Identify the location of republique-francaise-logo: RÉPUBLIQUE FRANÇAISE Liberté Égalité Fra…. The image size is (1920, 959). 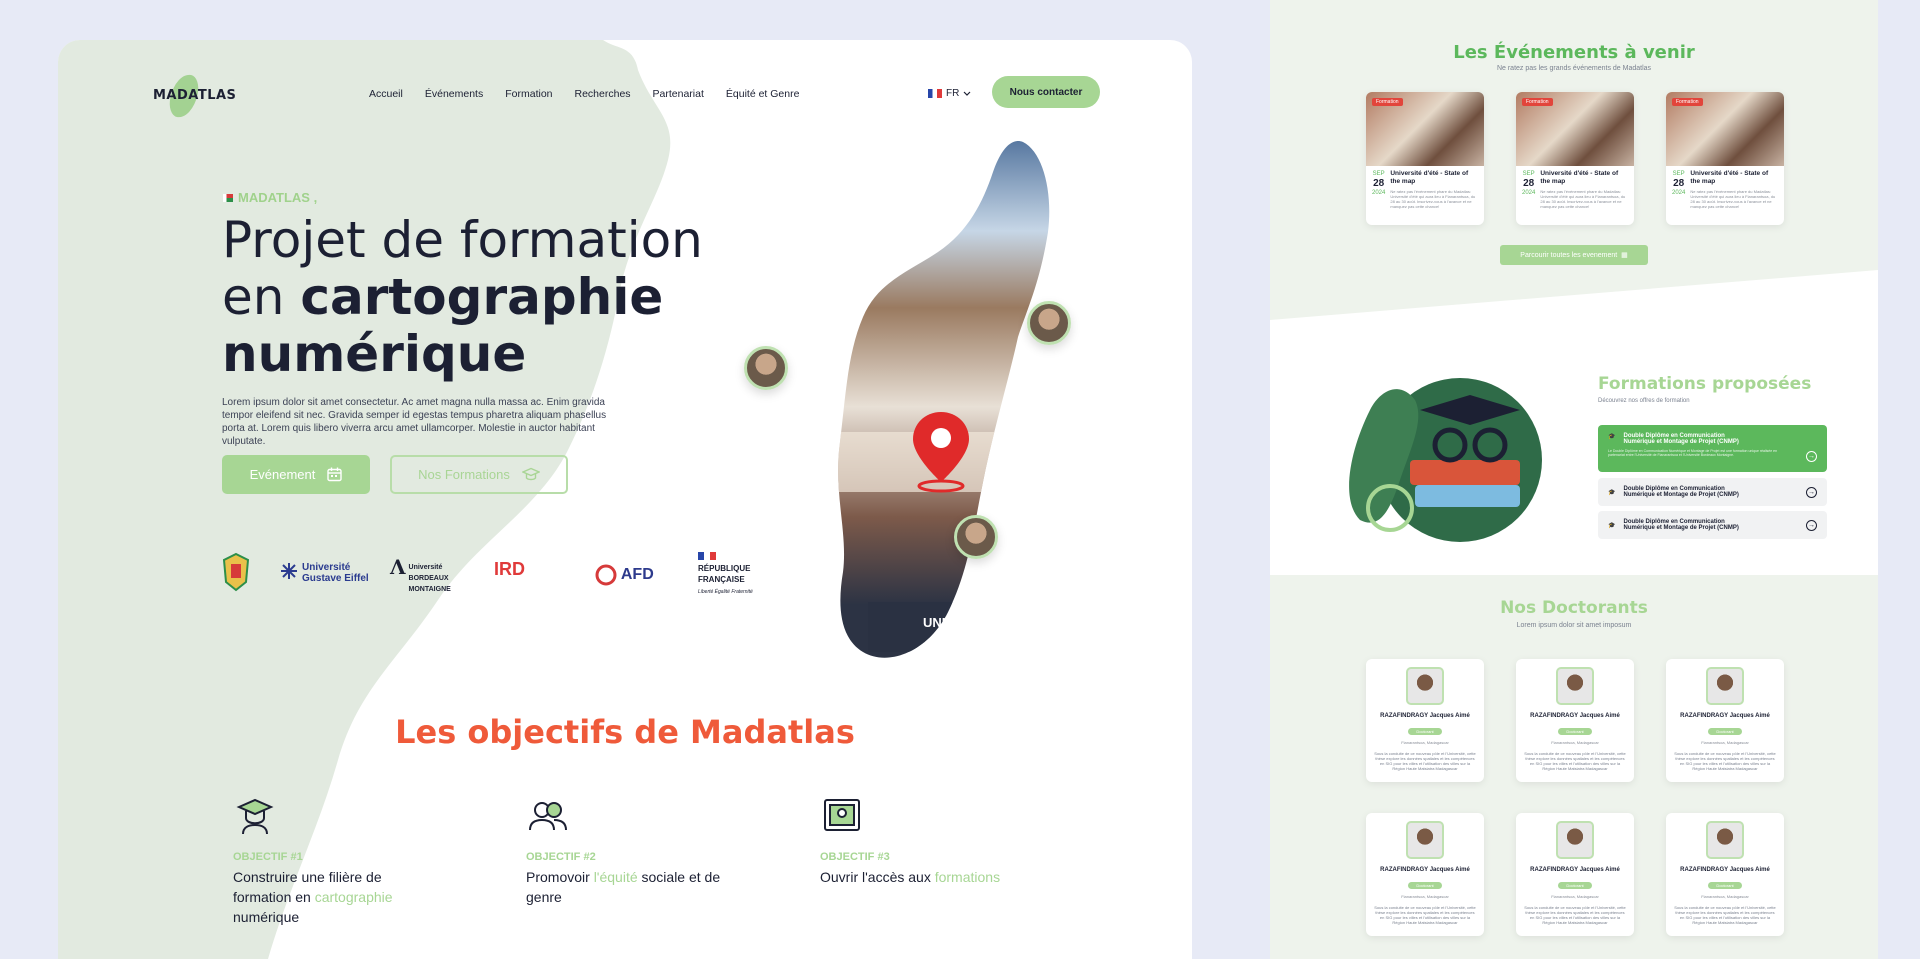
(727, 575).